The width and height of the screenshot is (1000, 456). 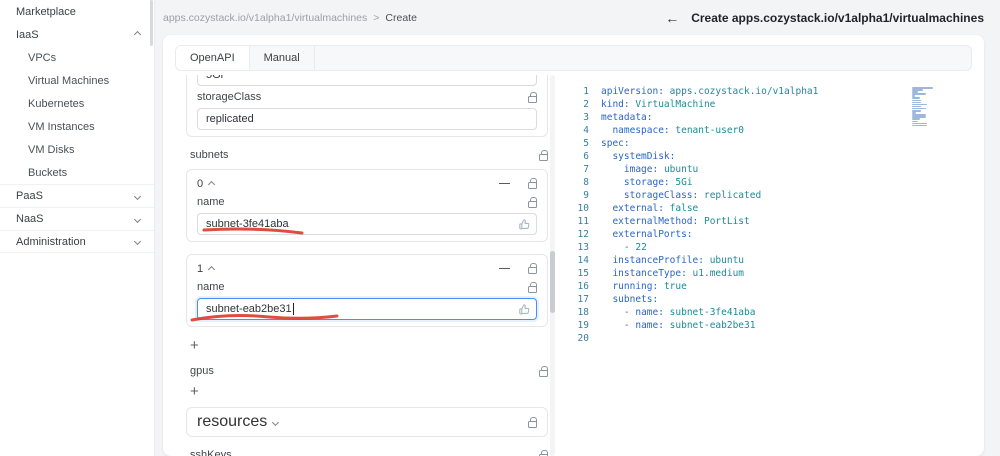 I want to click on editor-line: 13 - 22, so click(x=771, y=247).